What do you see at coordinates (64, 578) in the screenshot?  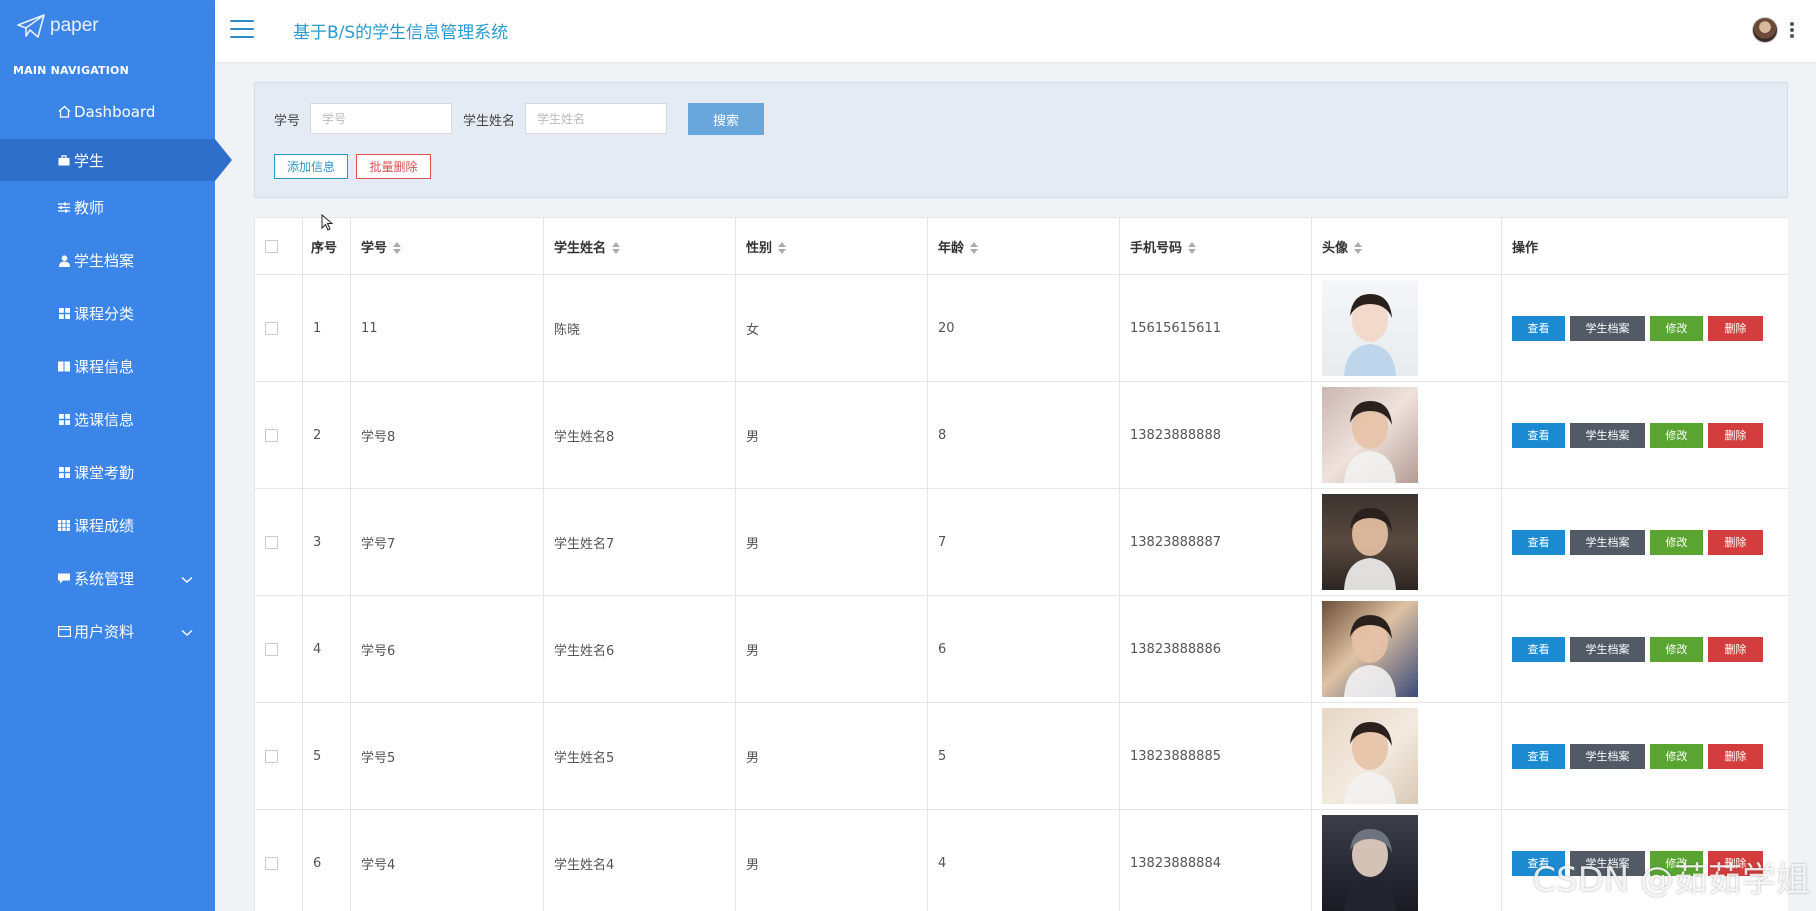 I see `comment-icon` at bounding box center [64, 578].